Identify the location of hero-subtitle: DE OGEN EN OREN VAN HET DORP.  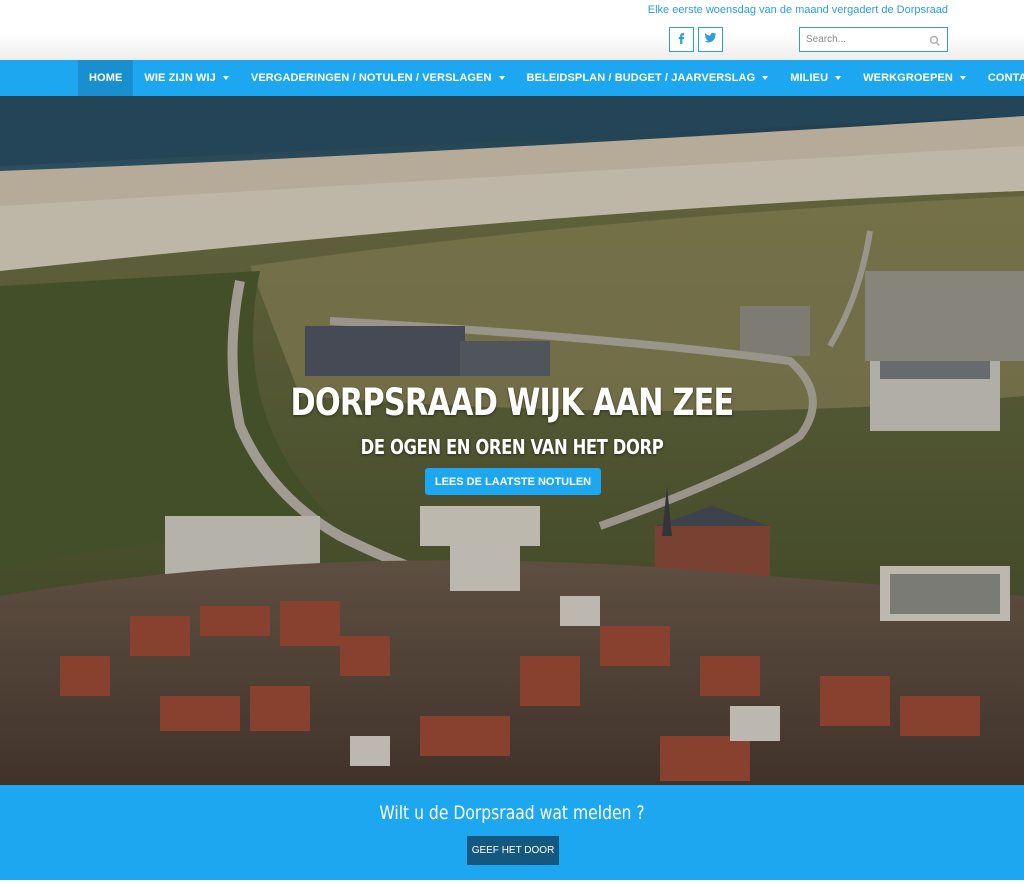
(512, 447).